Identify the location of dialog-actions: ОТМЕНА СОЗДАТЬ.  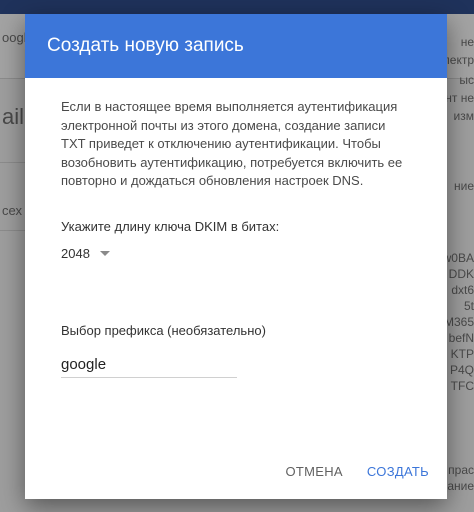
(357, 471).